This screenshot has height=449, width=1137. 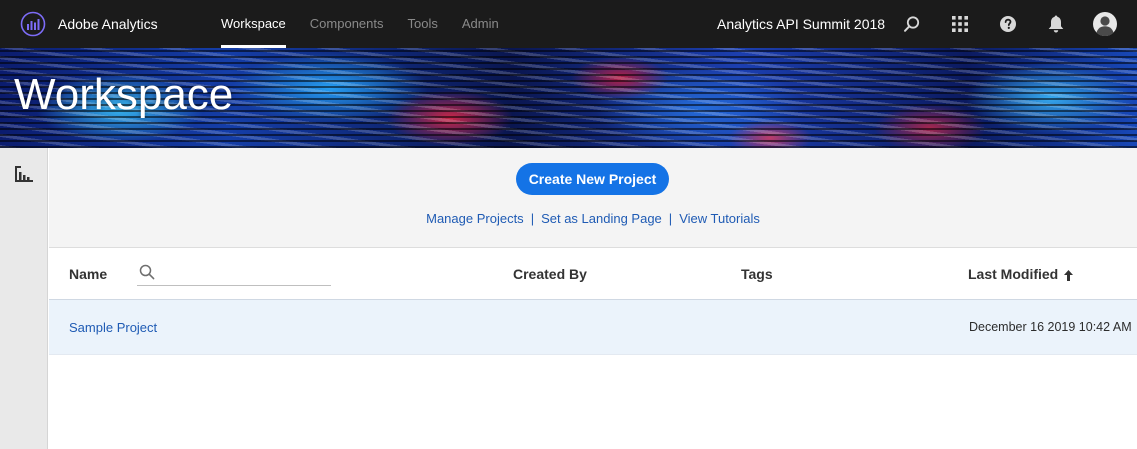 I want to click on nav-components: Components, so click(x=347, y=24).